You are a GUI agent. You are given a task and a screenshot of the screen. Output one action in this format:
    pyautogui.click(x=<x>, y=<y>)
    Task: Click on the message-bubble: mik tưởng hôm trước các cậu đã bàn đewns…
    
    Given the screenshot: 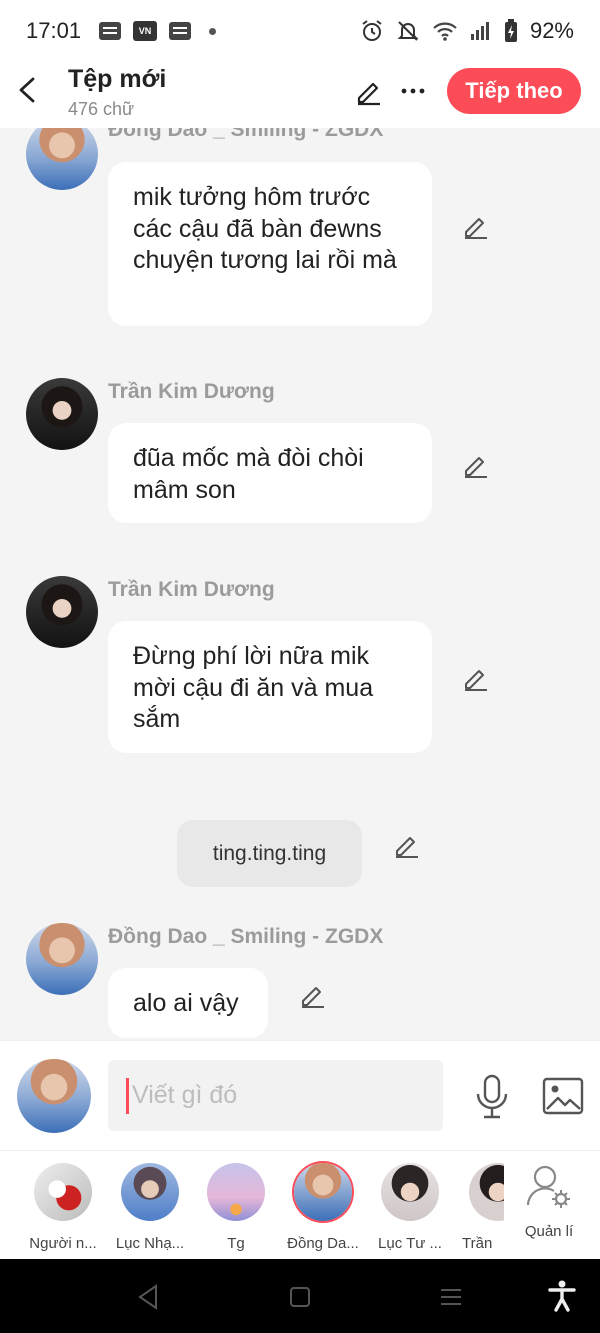 What is the action you would take?
    pyautogui.click(x=270, y=244)
    